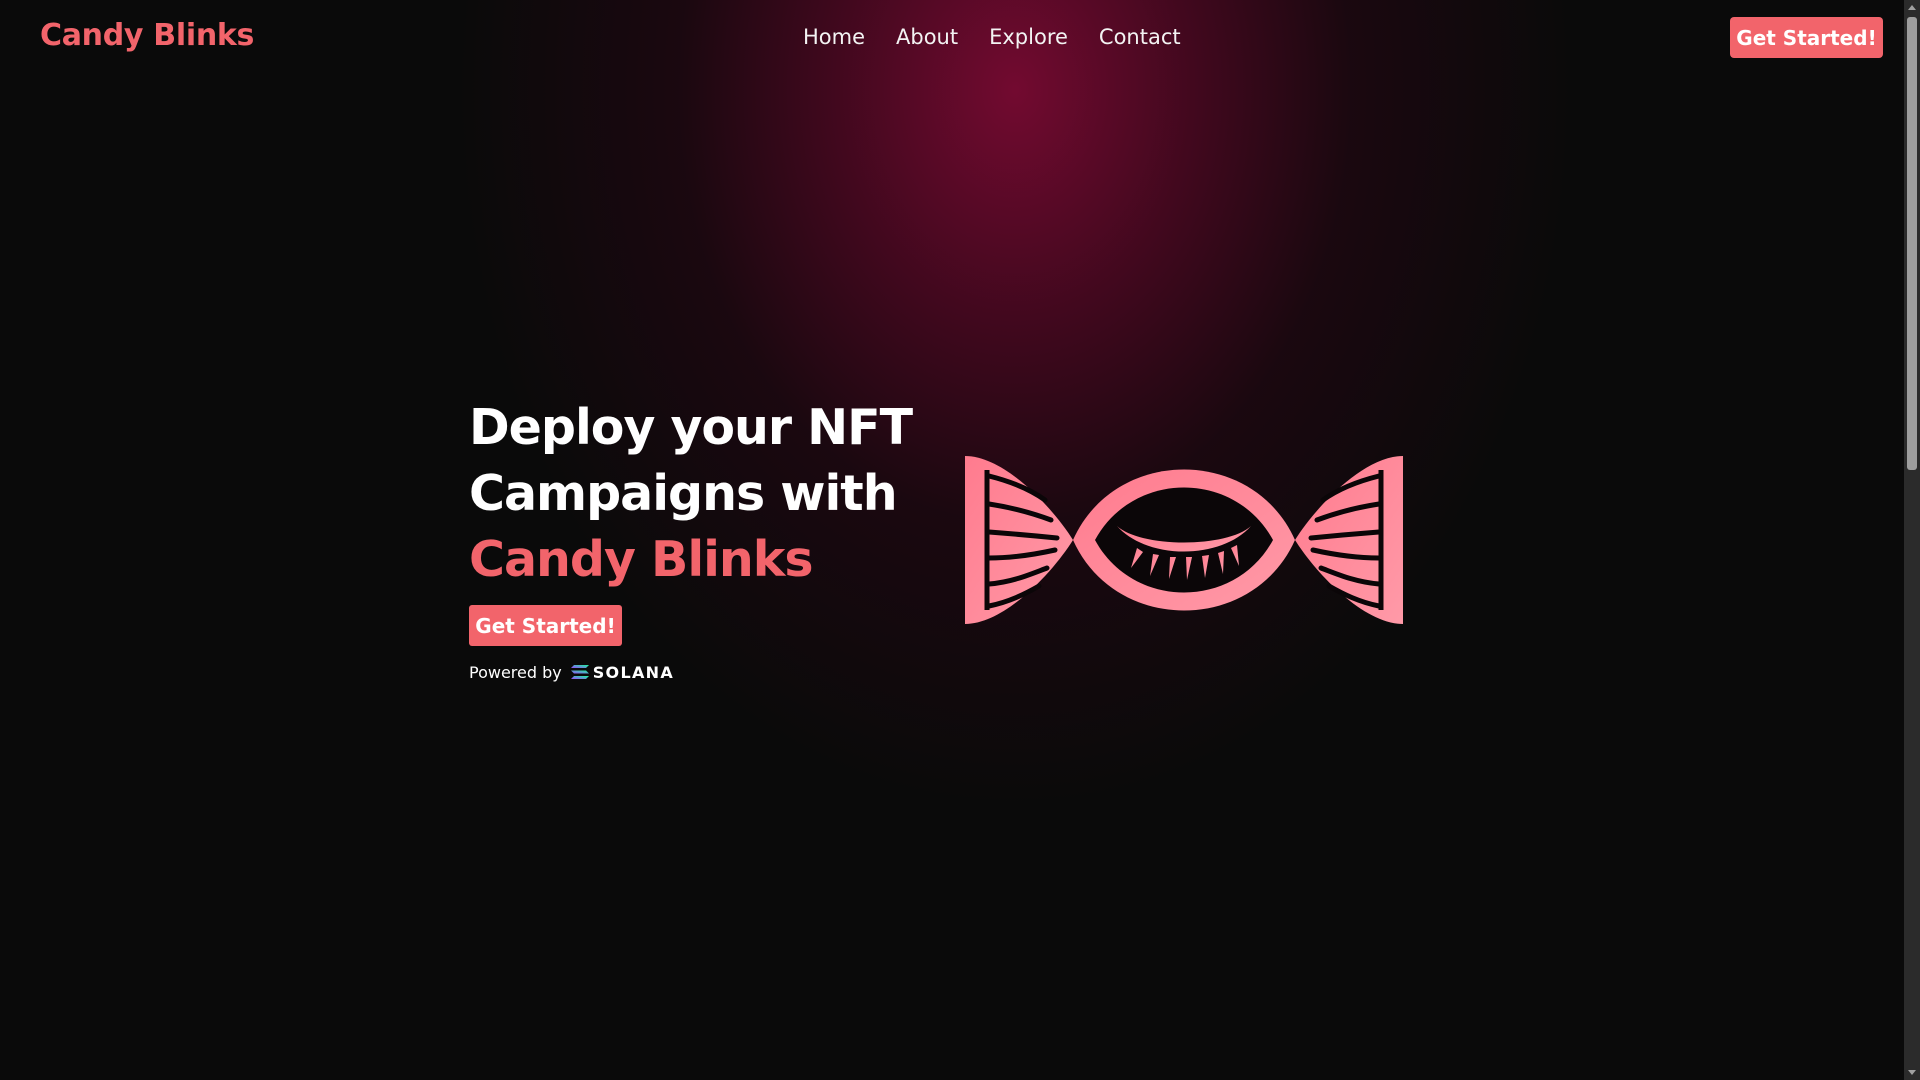  Describe the element at coordinates (691, 427) in the screenshot. I see `hero-title-line-1: Deploy your NFT` at that location.